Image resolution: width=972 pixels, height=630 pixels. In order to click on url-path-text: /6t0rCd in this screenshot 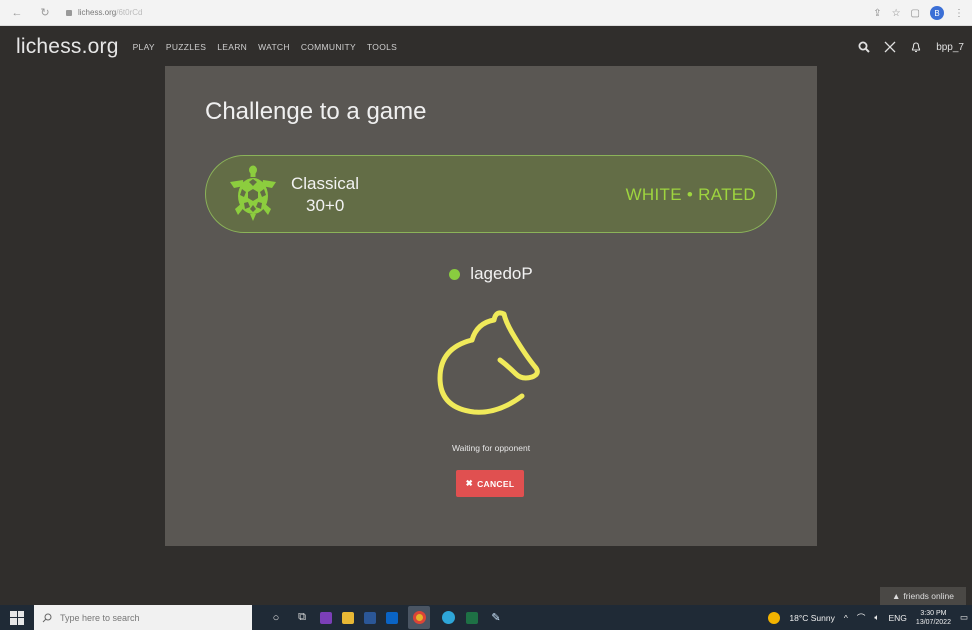, I will do `click(129, 12)`.